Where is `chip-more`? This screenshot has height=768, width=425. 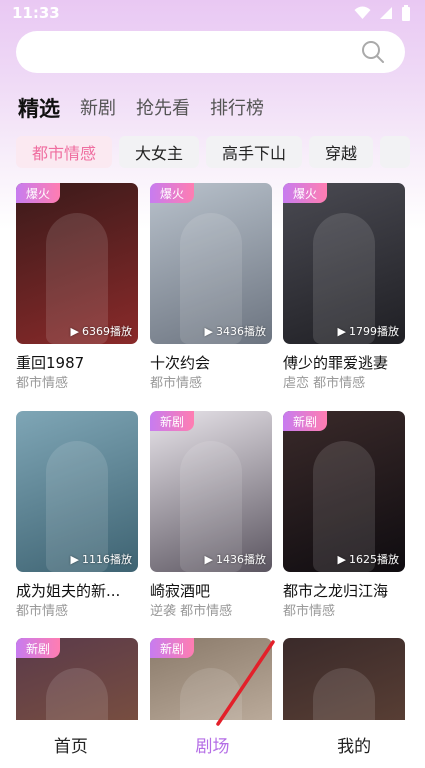 chip-more is located at coordinates (395, 152).